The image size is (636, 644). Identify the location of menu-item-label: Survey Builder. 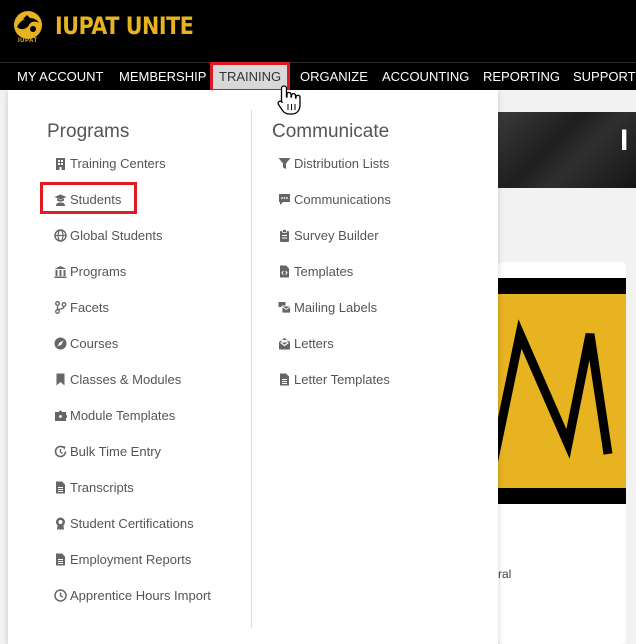
(336, 235).